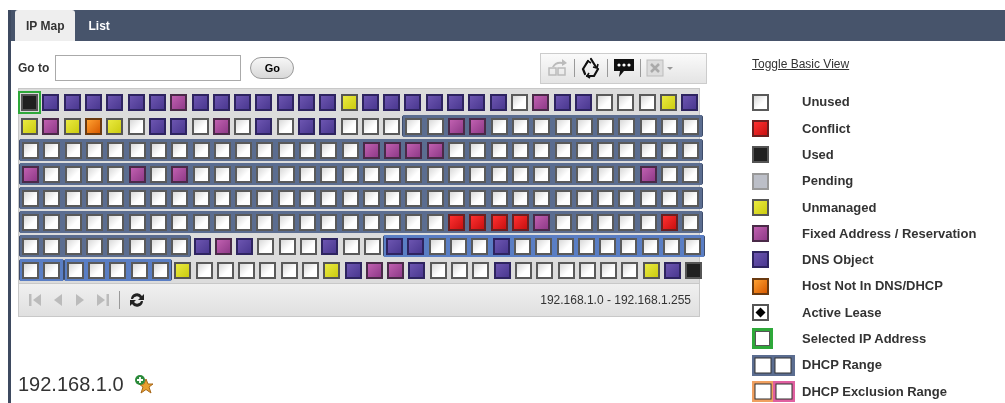 This screenshot has height=403, width=1005. What do you see at coordinates (45, 25) in the screenshot?
I see `tab: IP Map` at bounding box center [45, 25].